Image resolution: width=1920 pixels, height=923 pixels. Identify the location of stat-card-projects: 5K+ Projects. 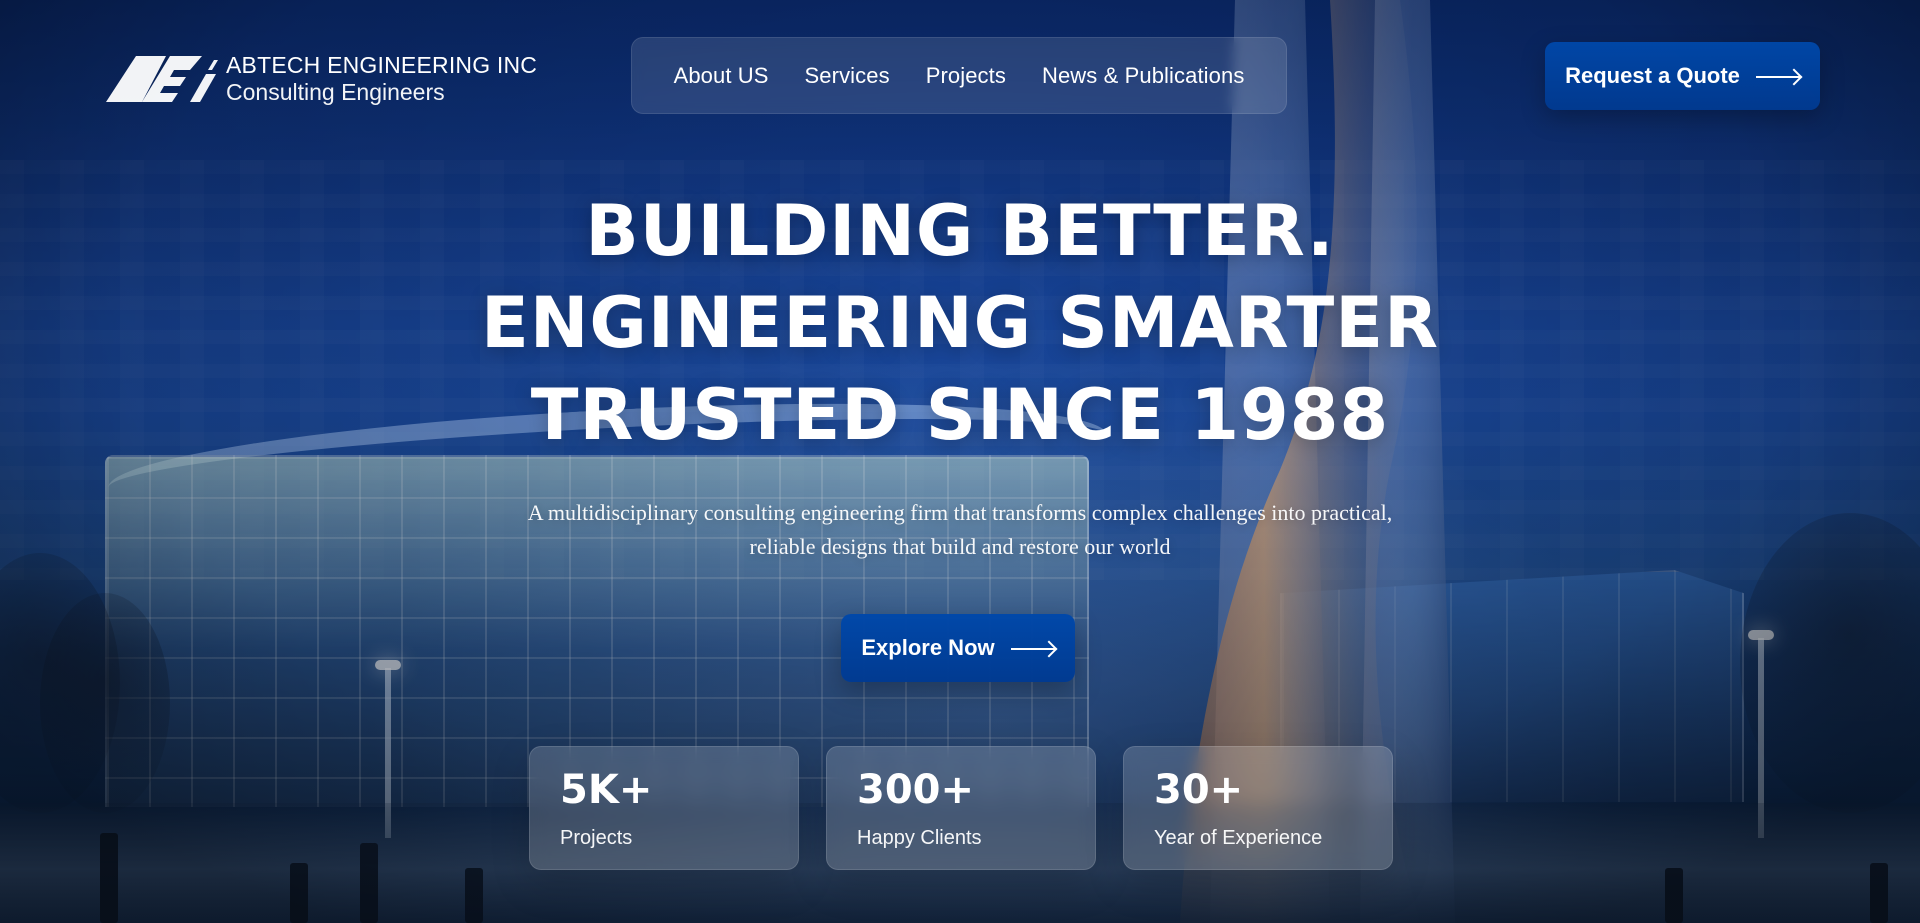
(664, 808).